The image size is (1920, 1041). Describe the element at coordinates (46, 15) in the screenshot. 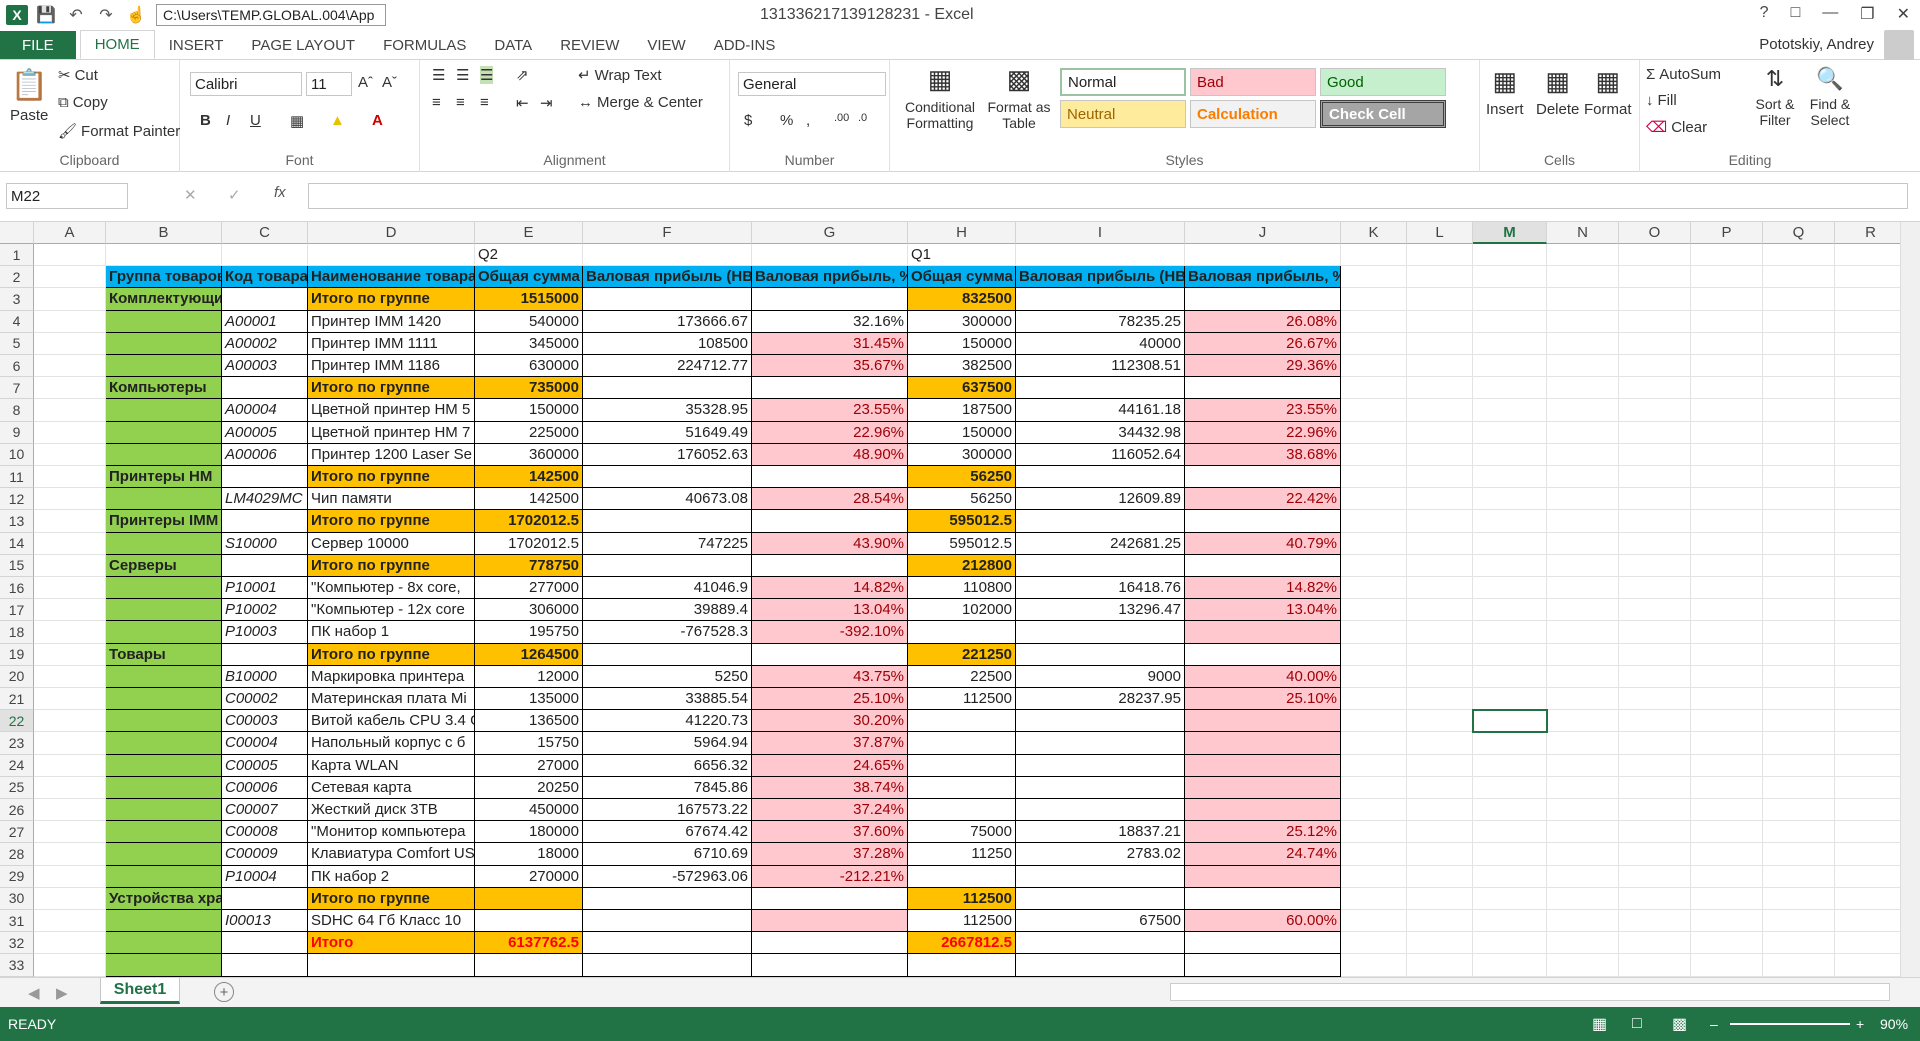

I see `save-icon: 💾` at that location.